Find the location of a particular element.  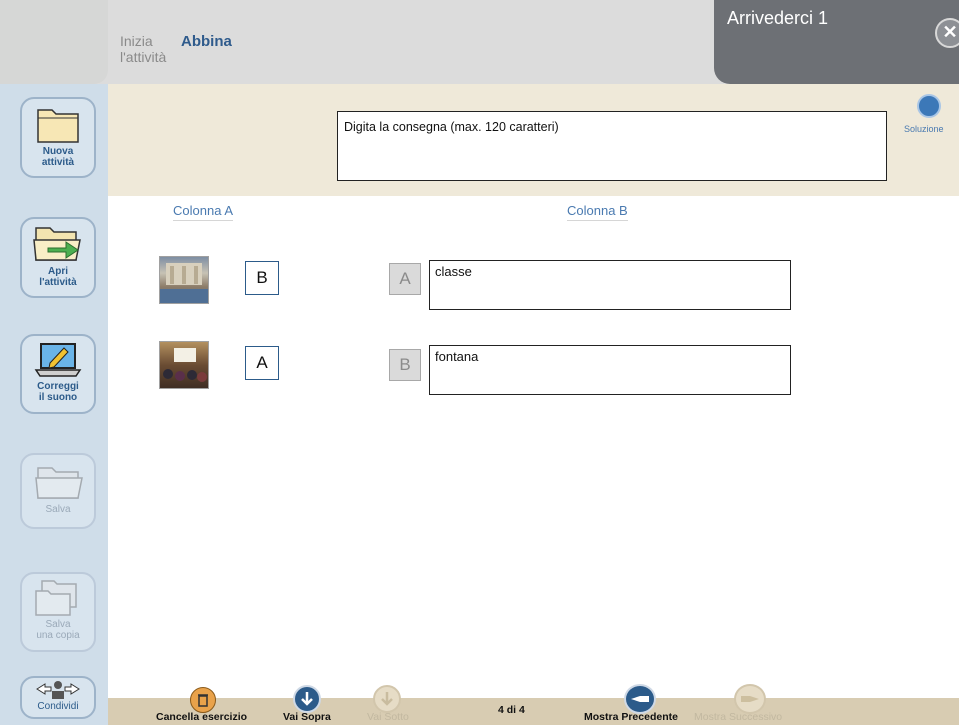

sidebar-label: il suono is located at coordinates (58, 397).